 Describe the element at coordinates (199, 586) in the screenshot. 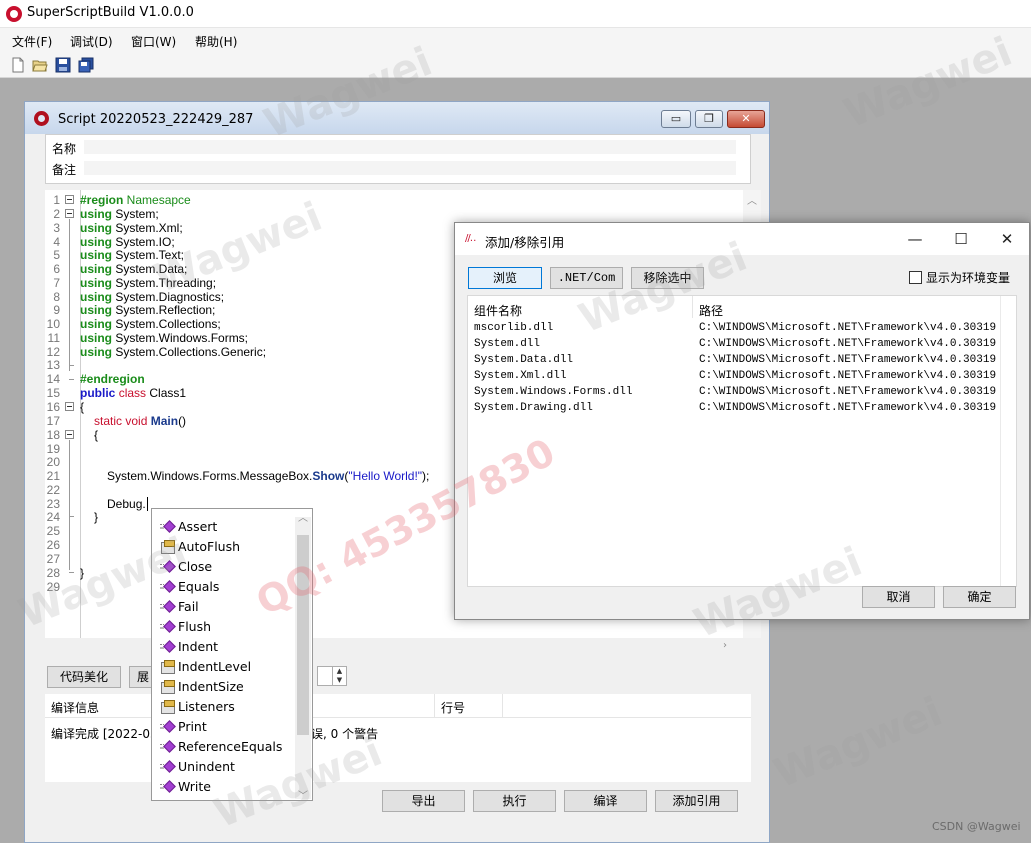

I see `autocomplete-item-label: Equals` at that location.